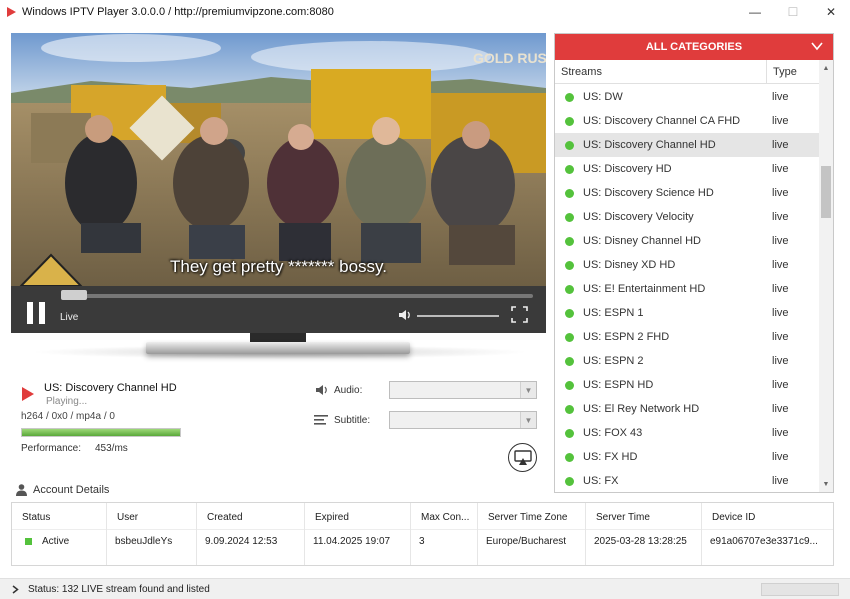 This screenshot has width=850, height=599. I want to click on stream-row: US: El Rey Network HD live, so click(687, 409).